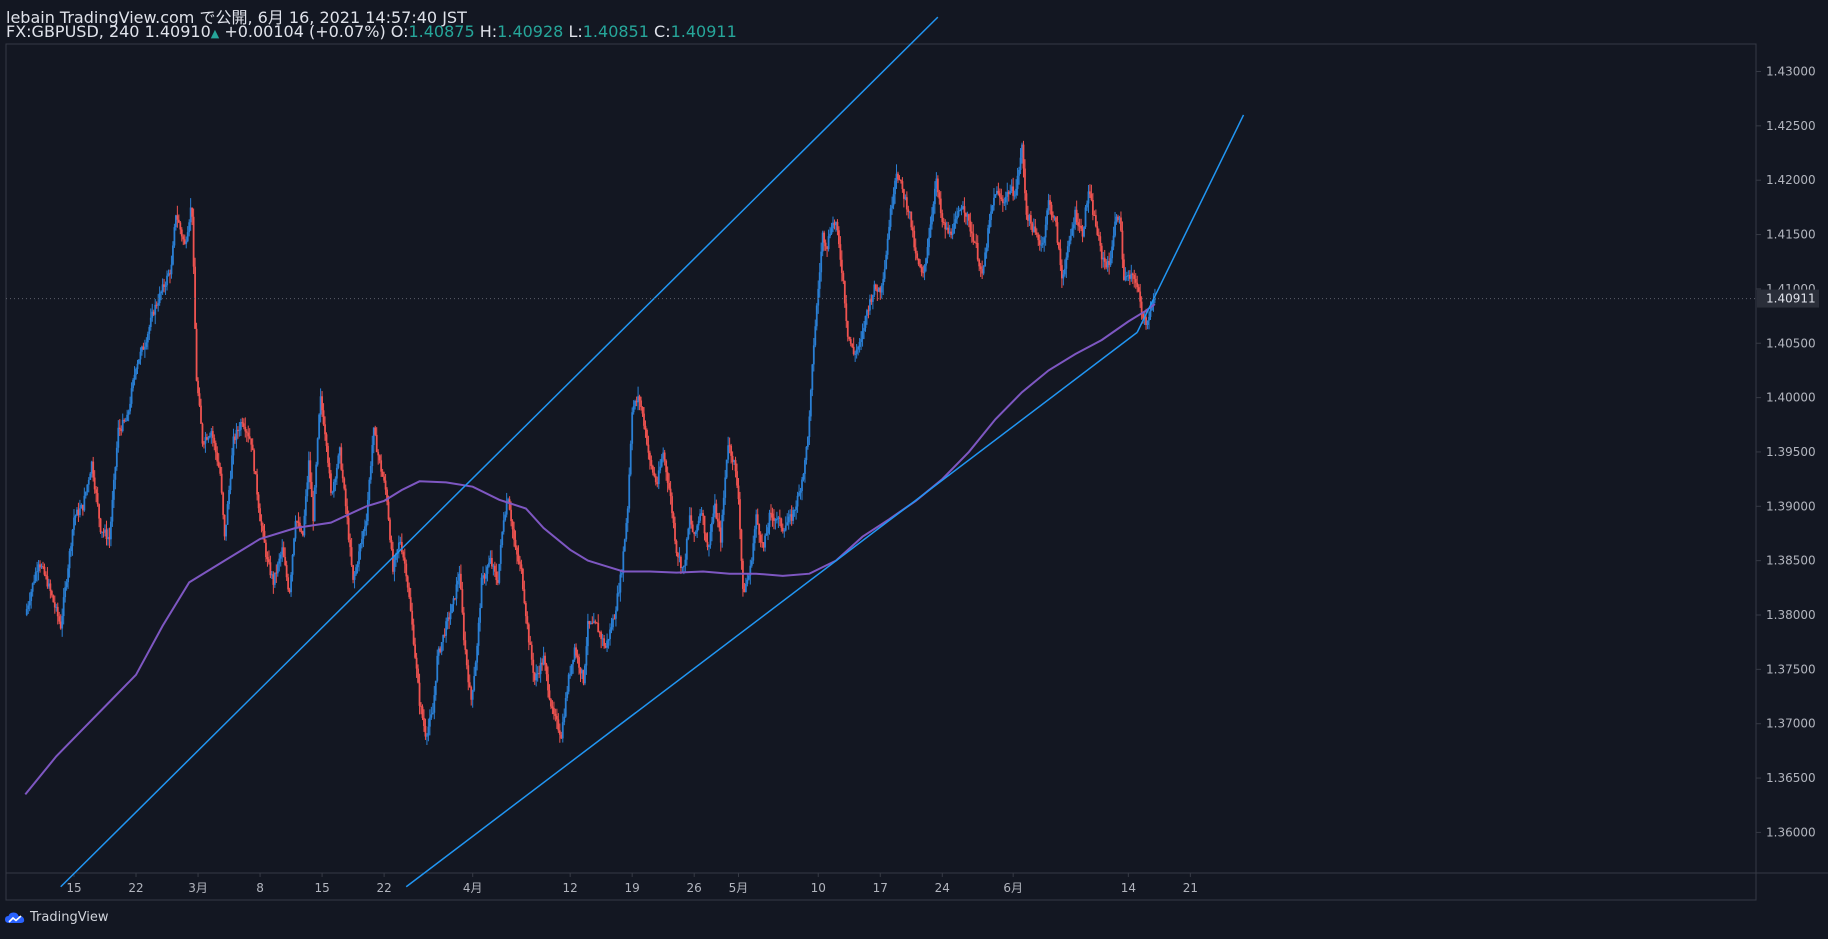 Image resolution: width=1828 pixels, height=939 pixels. Describe the element at coordinates (880, 888) in the screenshot. I see `time-tick-label: 17` at that location.